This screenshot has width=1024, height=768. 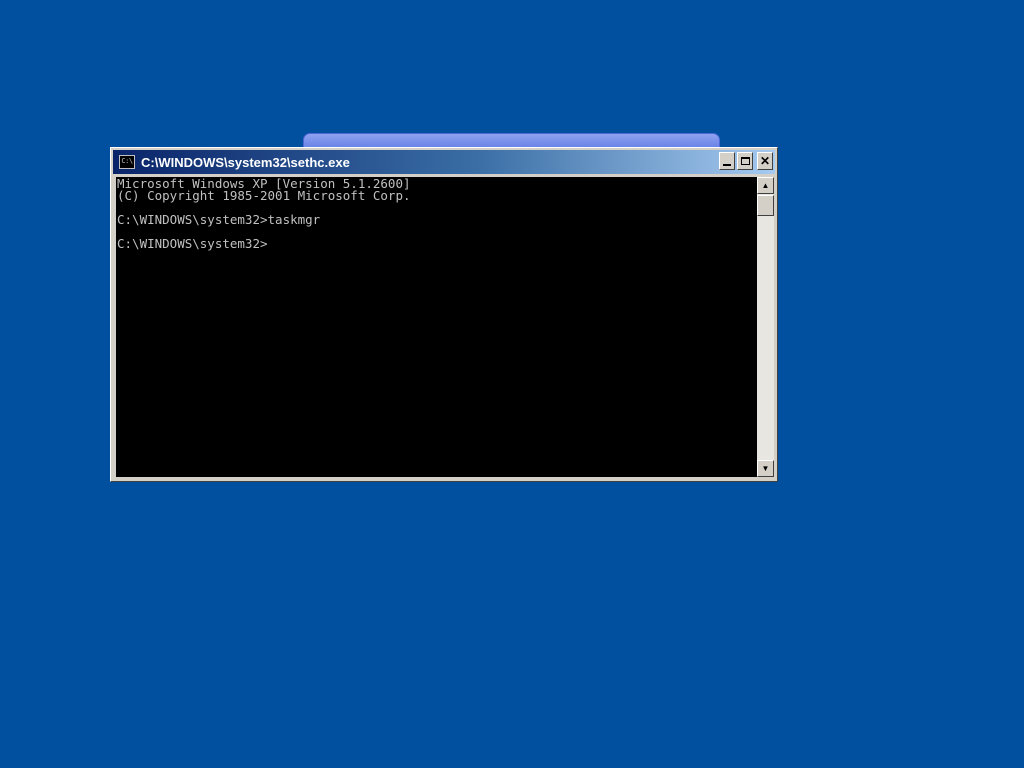 I want to click on vertical-scrollbar: ▲ ▼, so click(x=765, y=327).